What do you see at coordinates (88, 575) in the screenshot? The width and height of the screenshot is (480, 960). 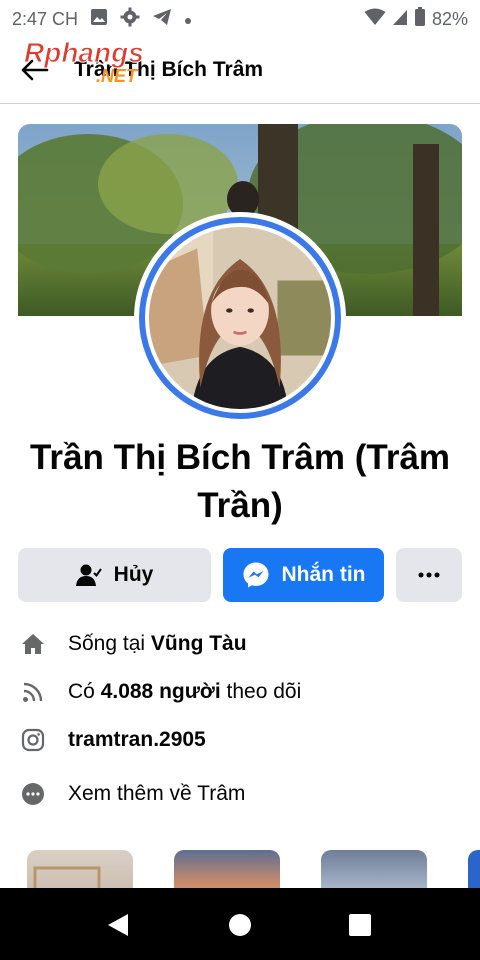 I see `friend-pending-icon` at bounding box center [88, 575].